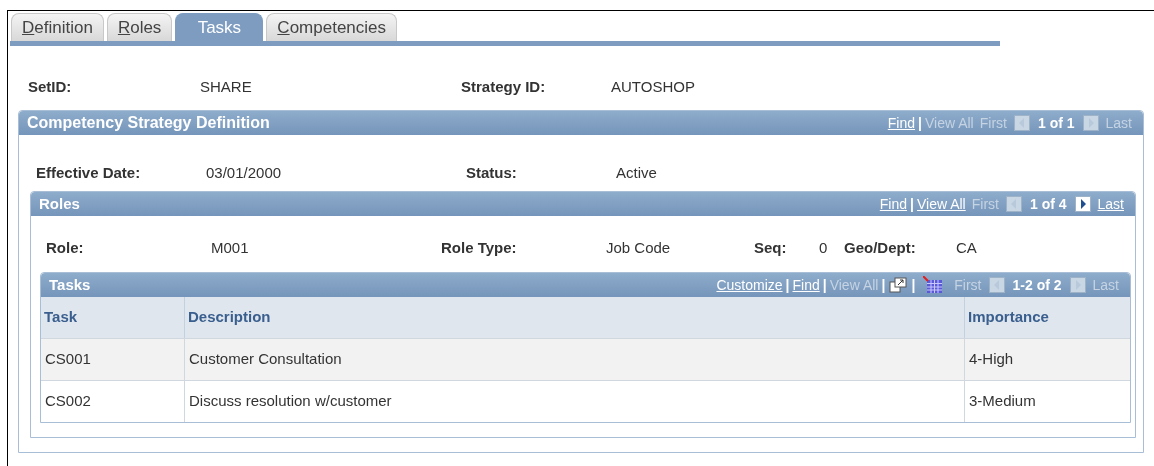  Describe the element at coordinates (148, 123) in the screenshot. I see `section-title: Competency Strategy Definition` at that location.